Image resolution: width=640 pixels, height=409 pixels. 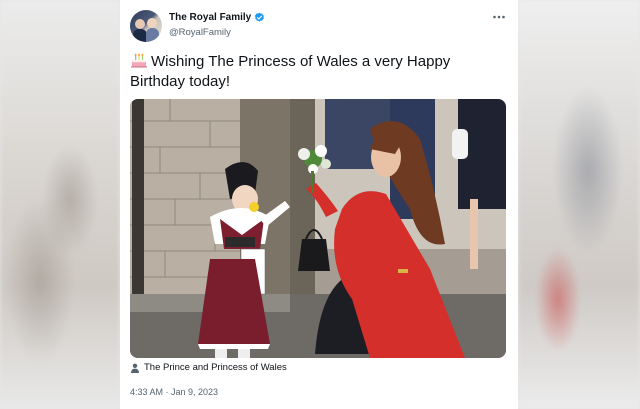 What do you see at coordinates (210, 17) in the screenshot?
I see `display-name: The Royal Family` at bounding box center [210, 17].